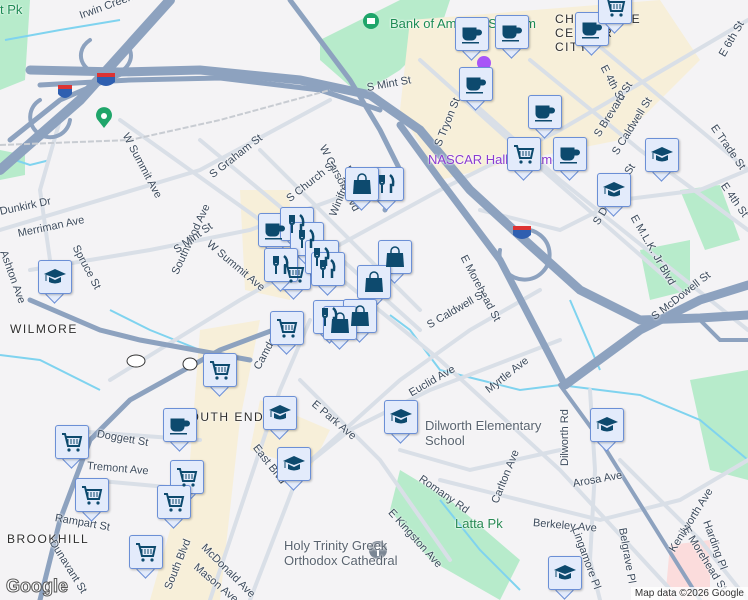  I want to click on stadium-icon, so click(371, 23).